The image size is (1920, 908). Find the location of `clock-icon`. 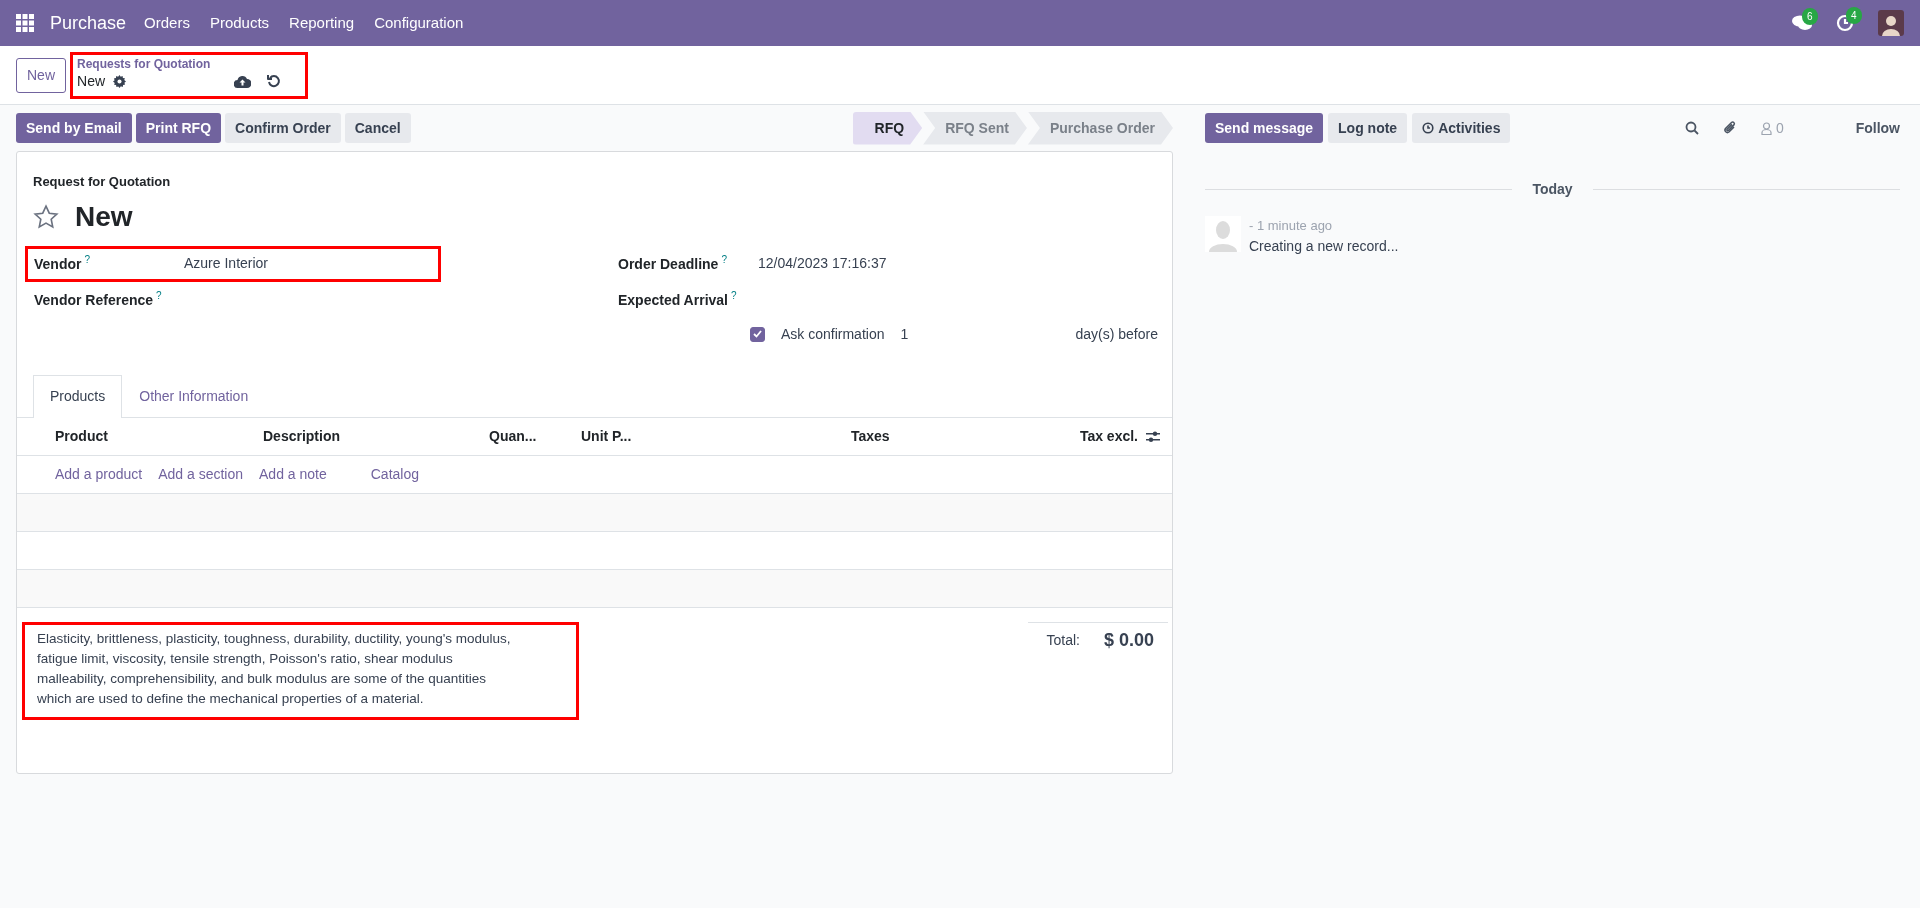

clock-icon is located at coordinates (1428, 128).